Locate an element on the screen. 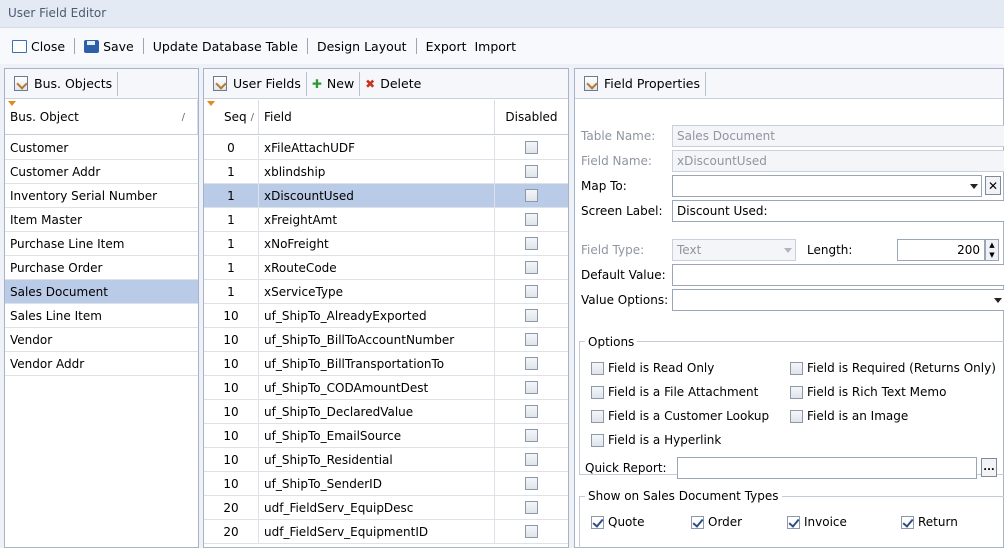 The width and height of the screenshot is (1004, 548). length-stepper: 200 is located at coordinates (941, 250).